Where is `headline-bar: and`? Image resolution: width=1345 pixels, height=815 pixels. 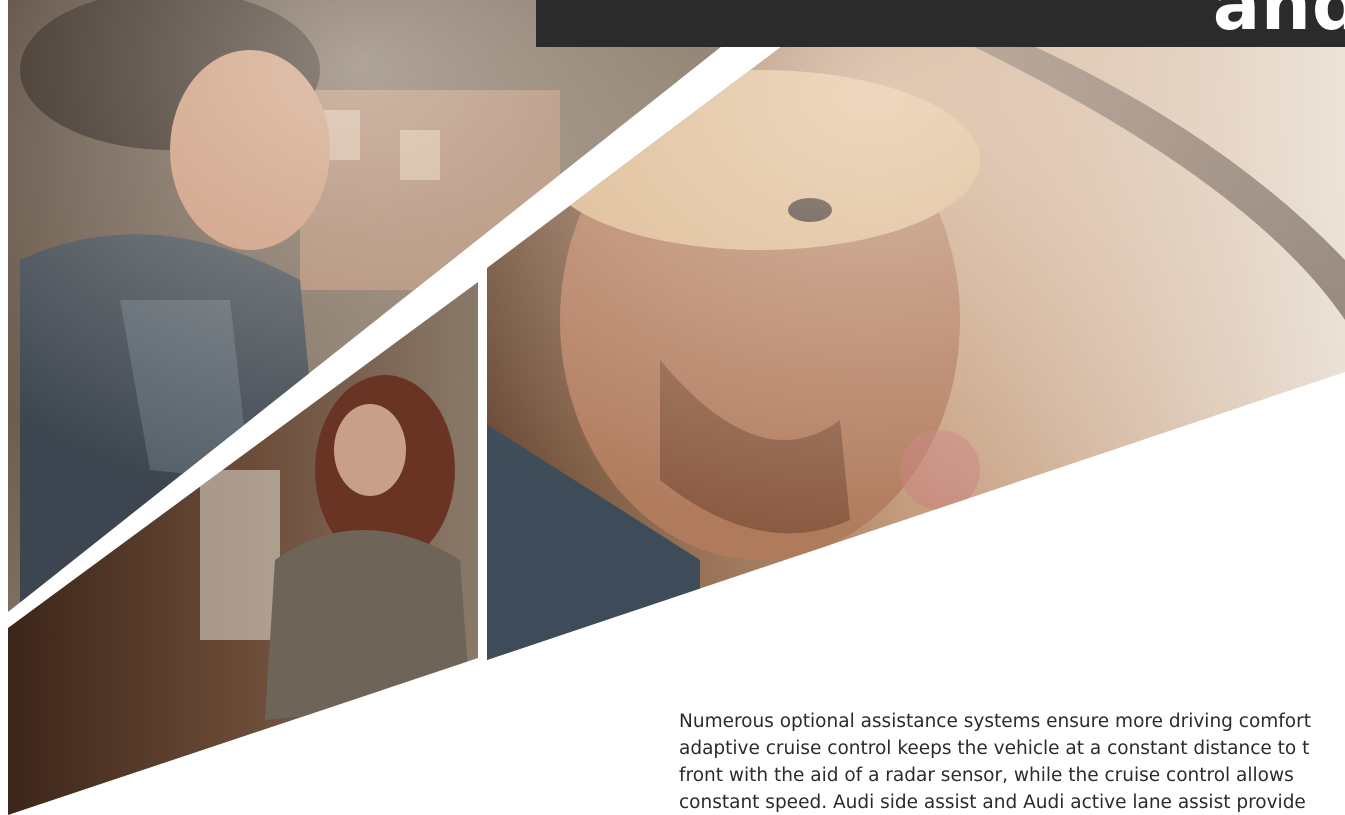 headline-bar: and is located at coordinates (940, 23).